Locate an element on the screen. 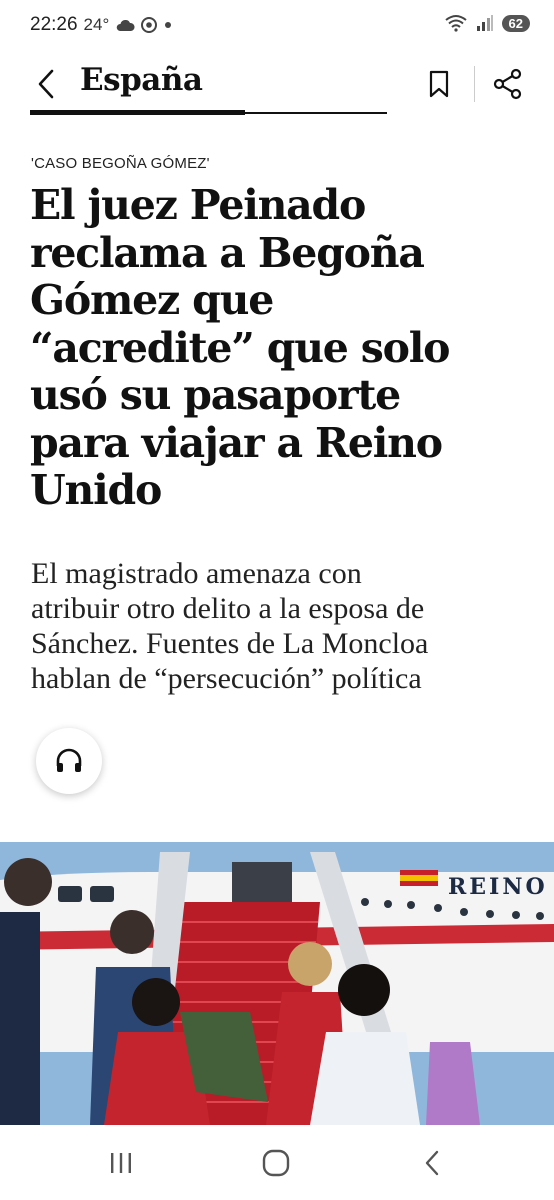  home-icon is located at coordinates (276, 1163).